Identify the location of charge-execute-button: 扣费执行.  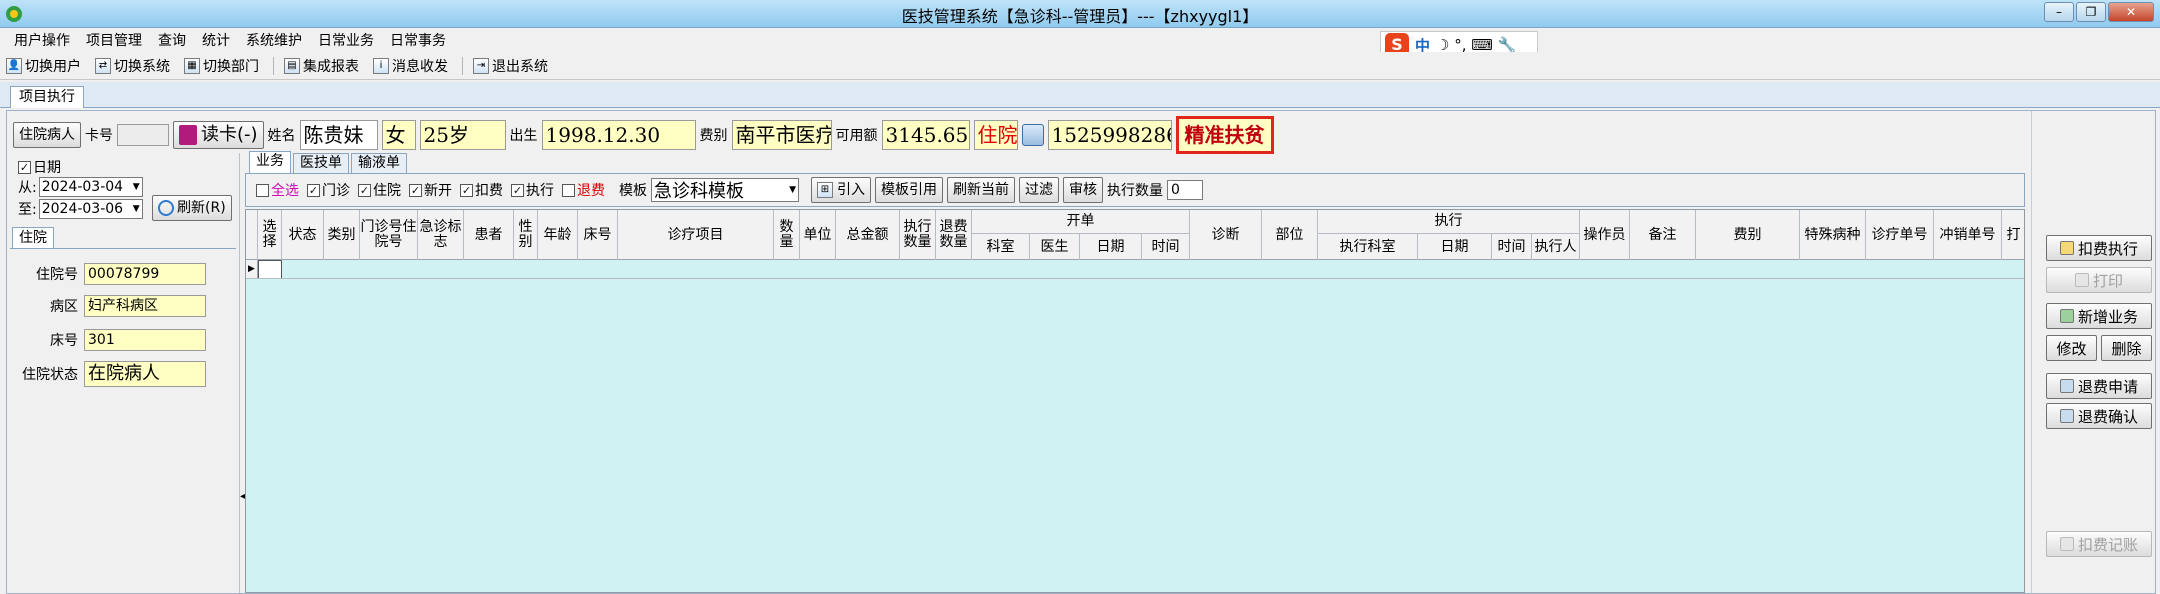
(2099, 248).